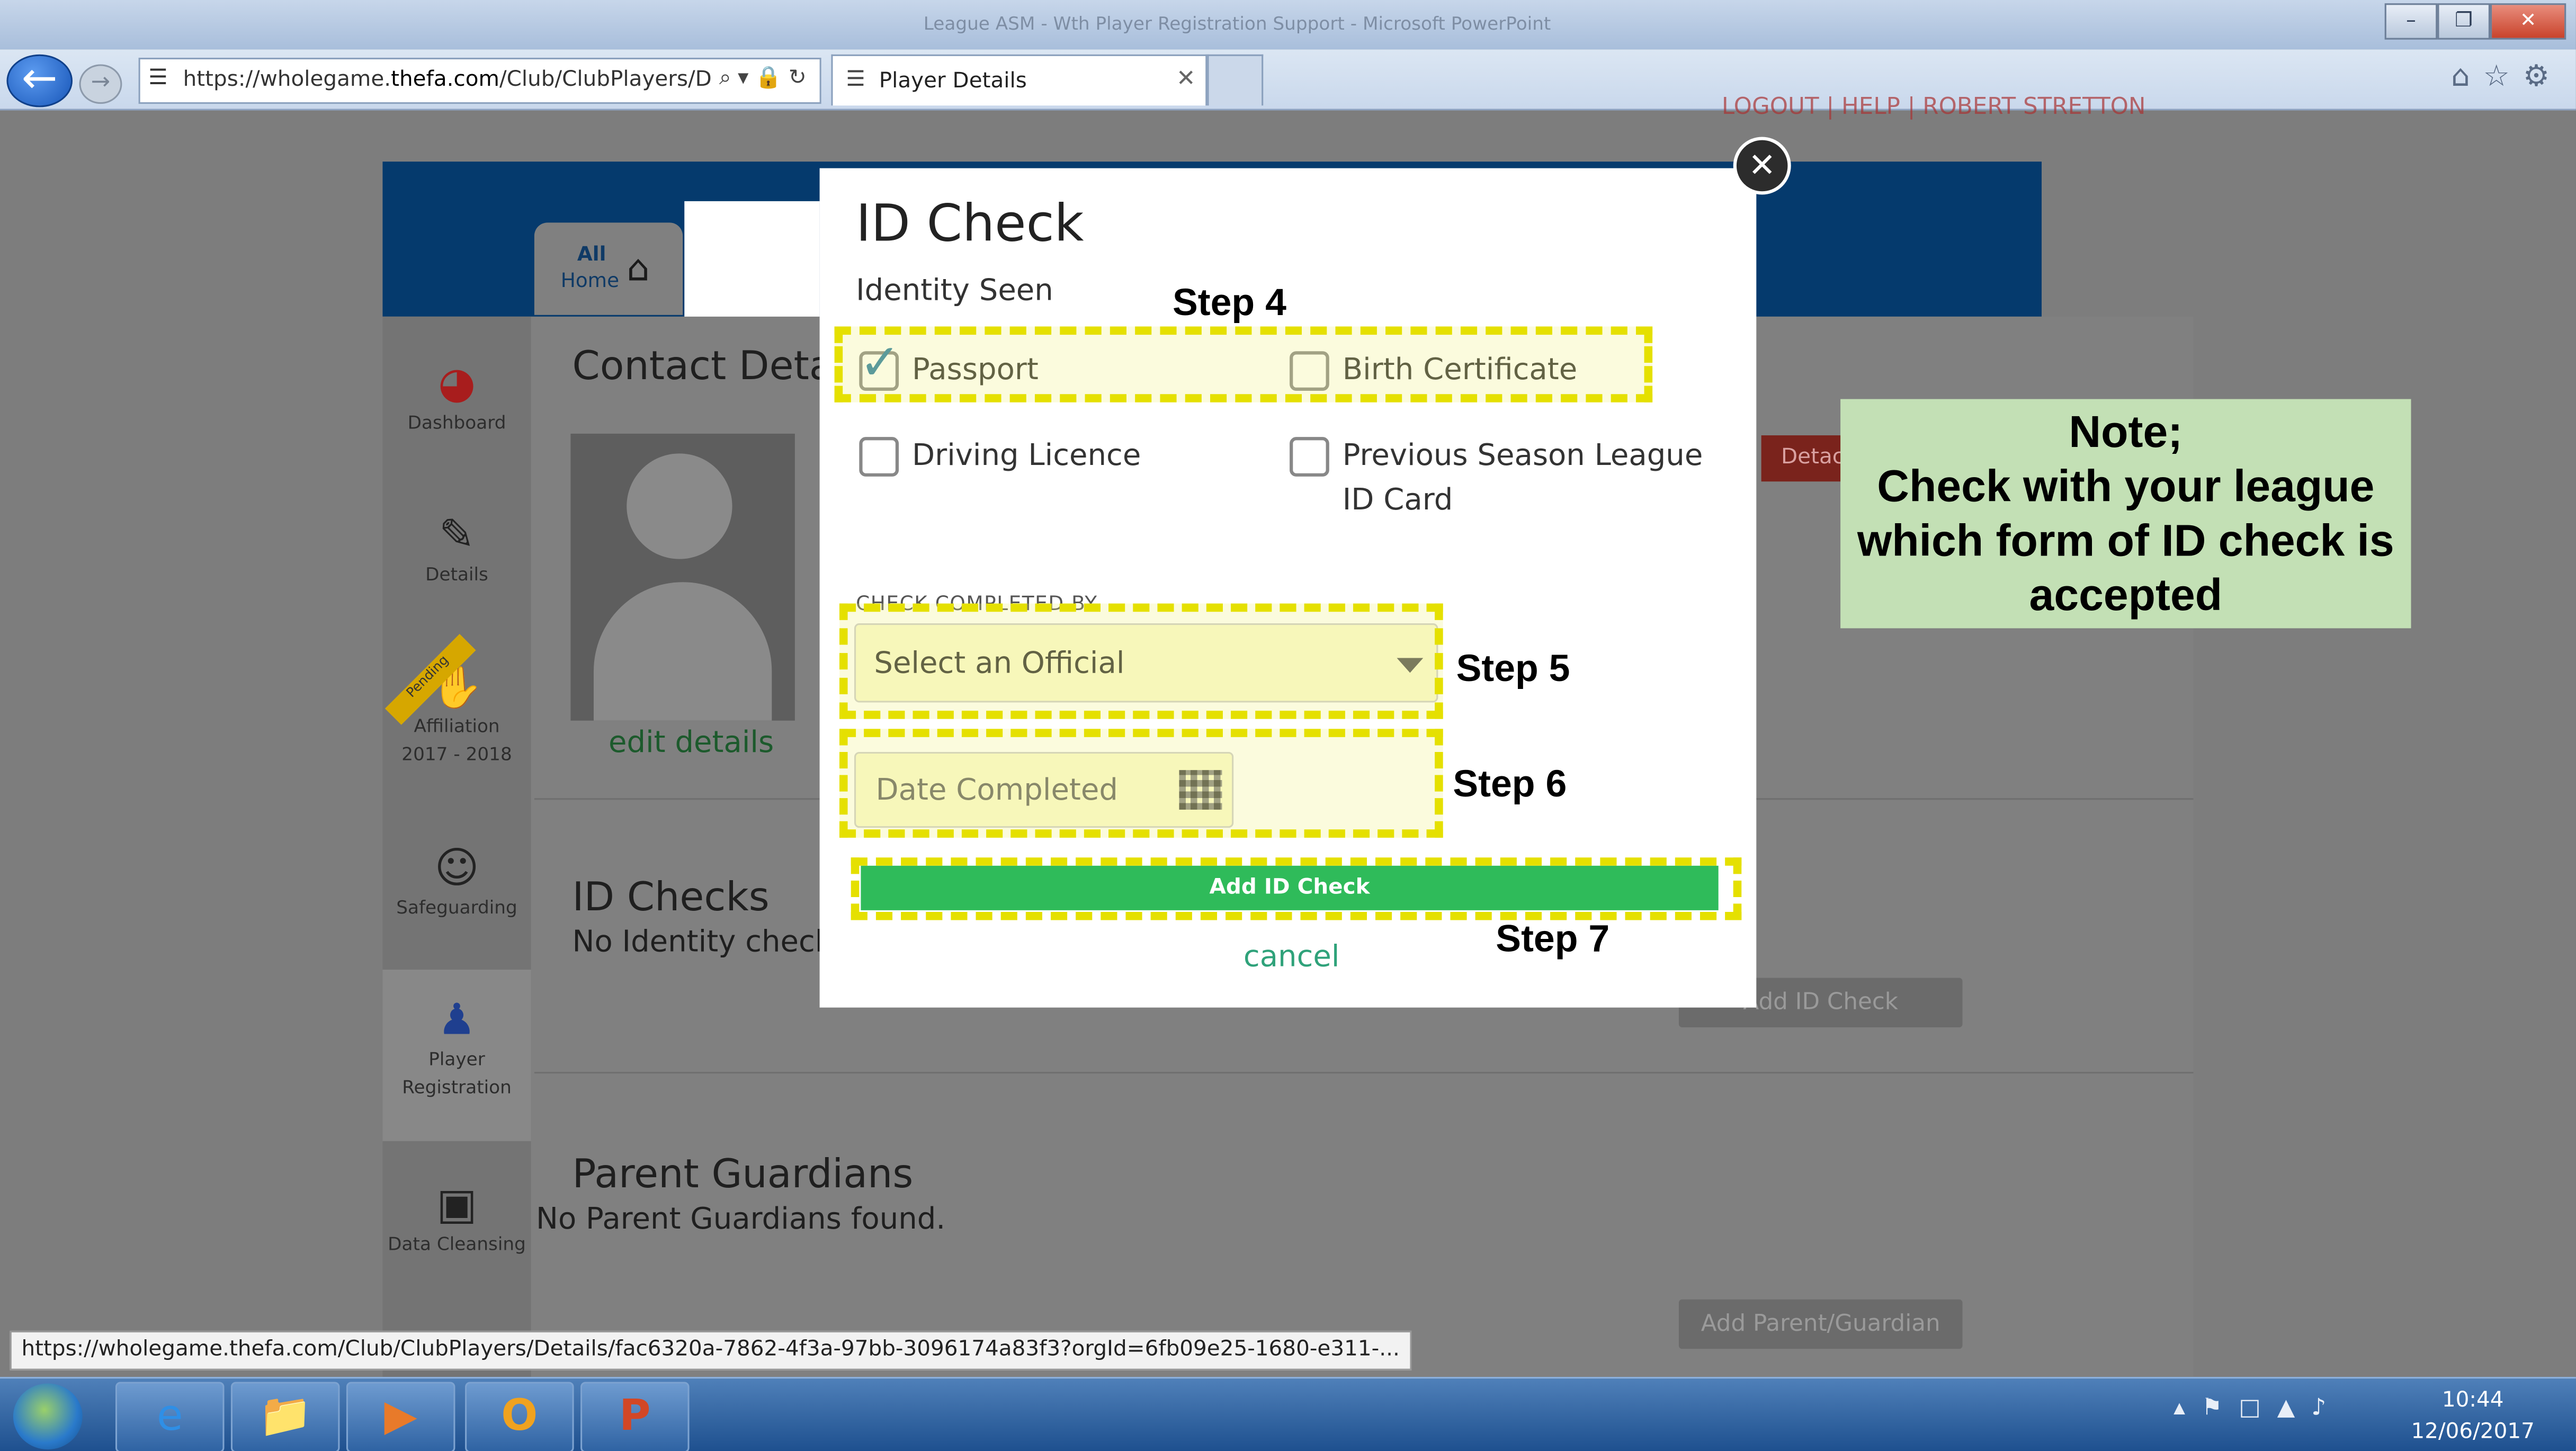 This screenshot has width=2576, height=1451. I want to click on sidebar-item-data-cleansing: ▣ Data Cleansing, so click(456, 1229).